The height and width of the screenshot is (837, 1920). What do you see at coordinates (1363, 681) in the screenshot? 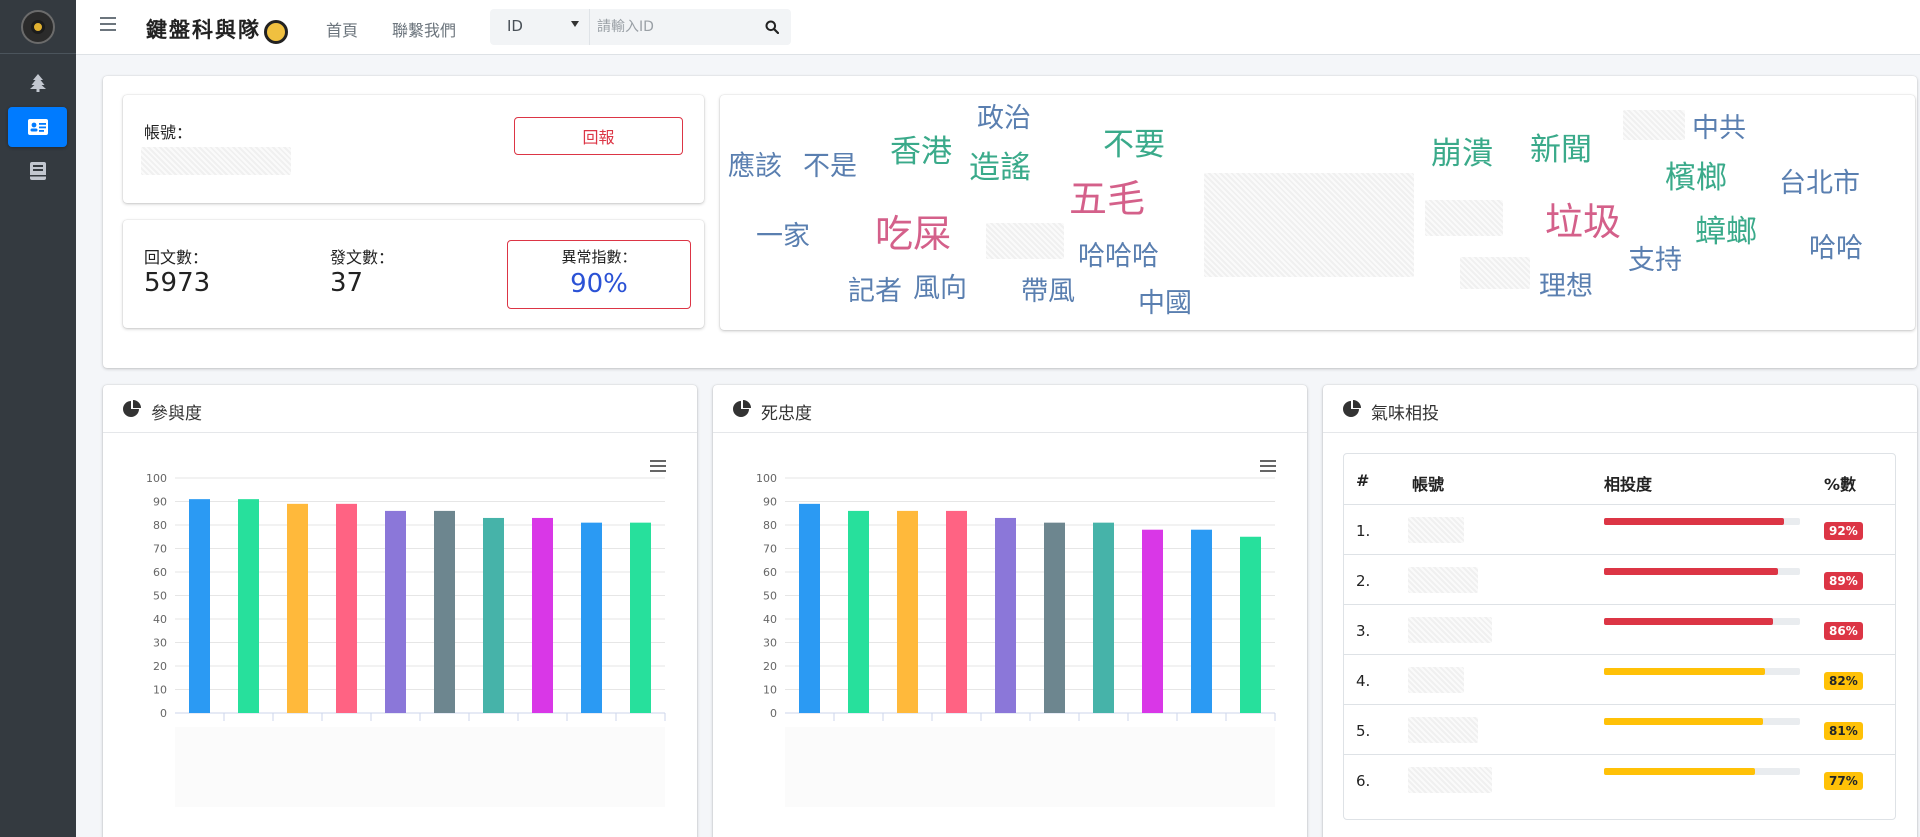
I see `row-rank: 4.` at bounding box center [1363, 681].